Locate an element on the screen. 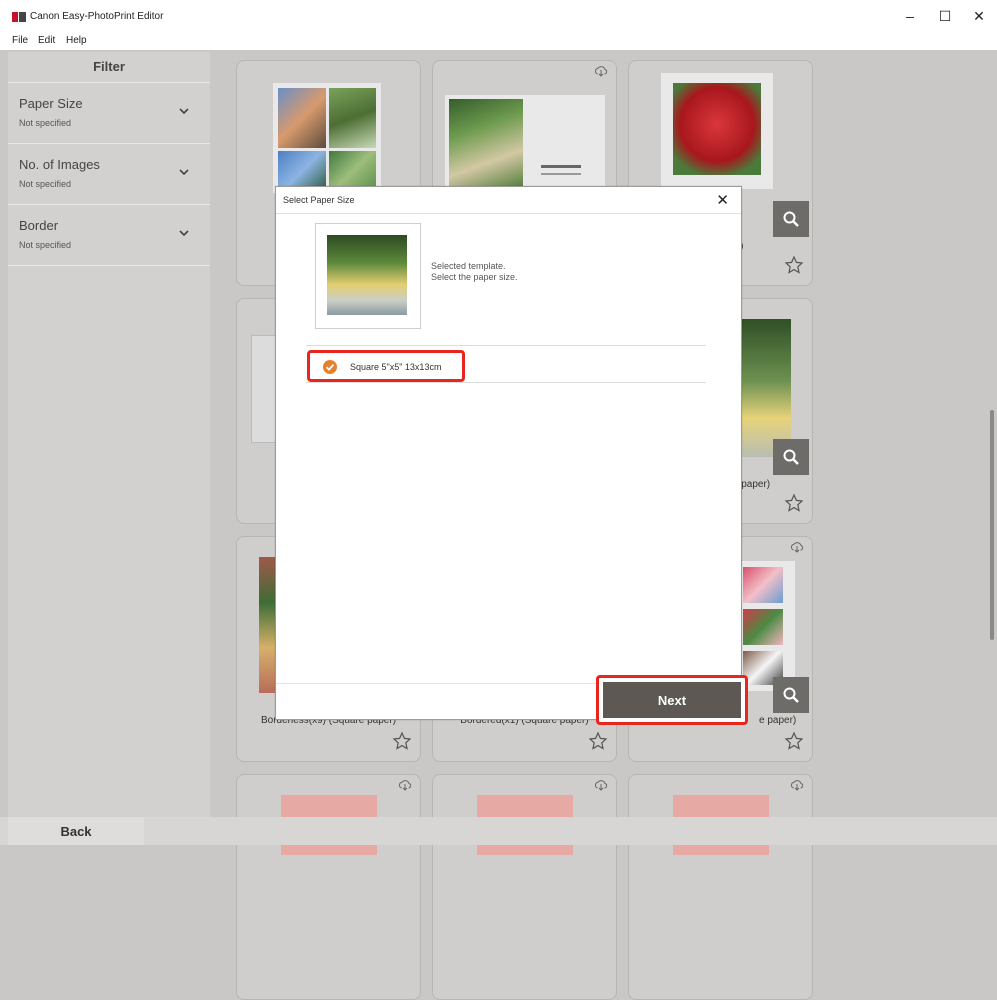 Image resolution: width=997 pixels, height=1000 pixels. app-logo-icon is located at coordinates (19, 17).